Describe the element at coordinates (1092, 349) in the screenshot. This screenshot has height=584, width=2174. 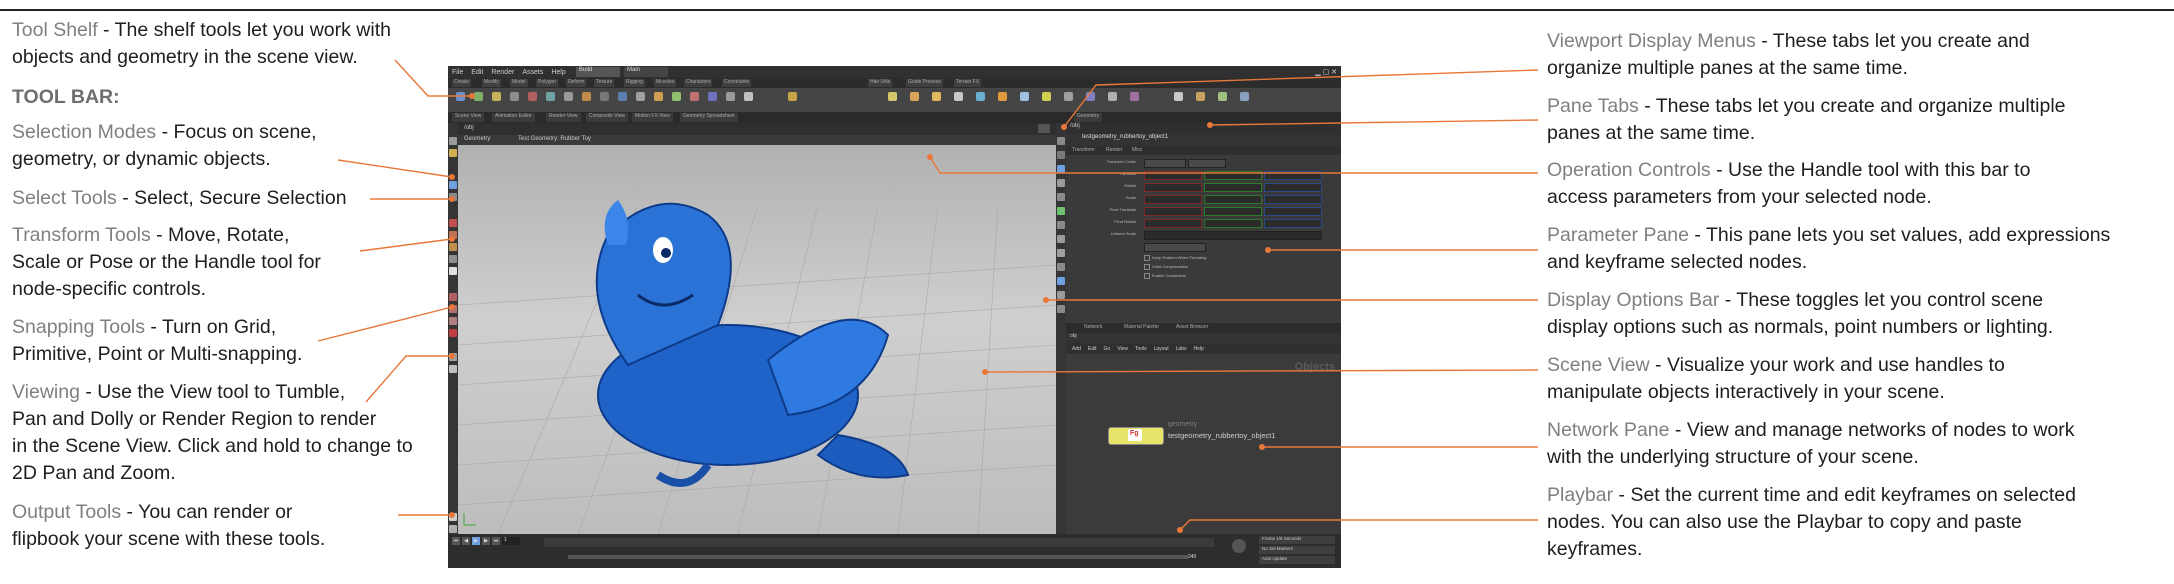
I see `net-menu-edit: Edit` at that location.